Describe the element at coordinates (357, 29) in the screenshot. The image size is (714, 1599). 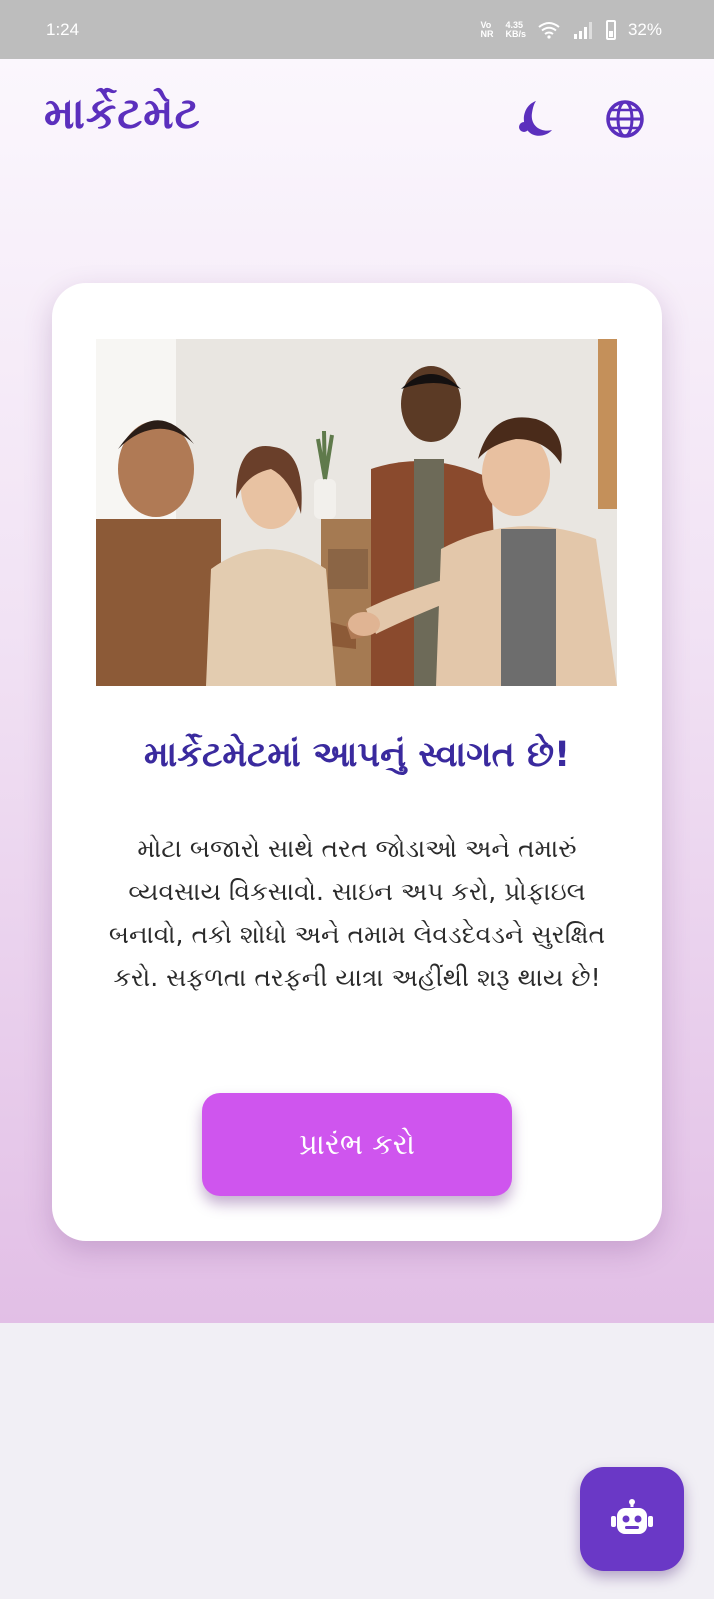
I see `status-bar: 1:24 Vo NR 4.35 KB/s 32%` at that location.